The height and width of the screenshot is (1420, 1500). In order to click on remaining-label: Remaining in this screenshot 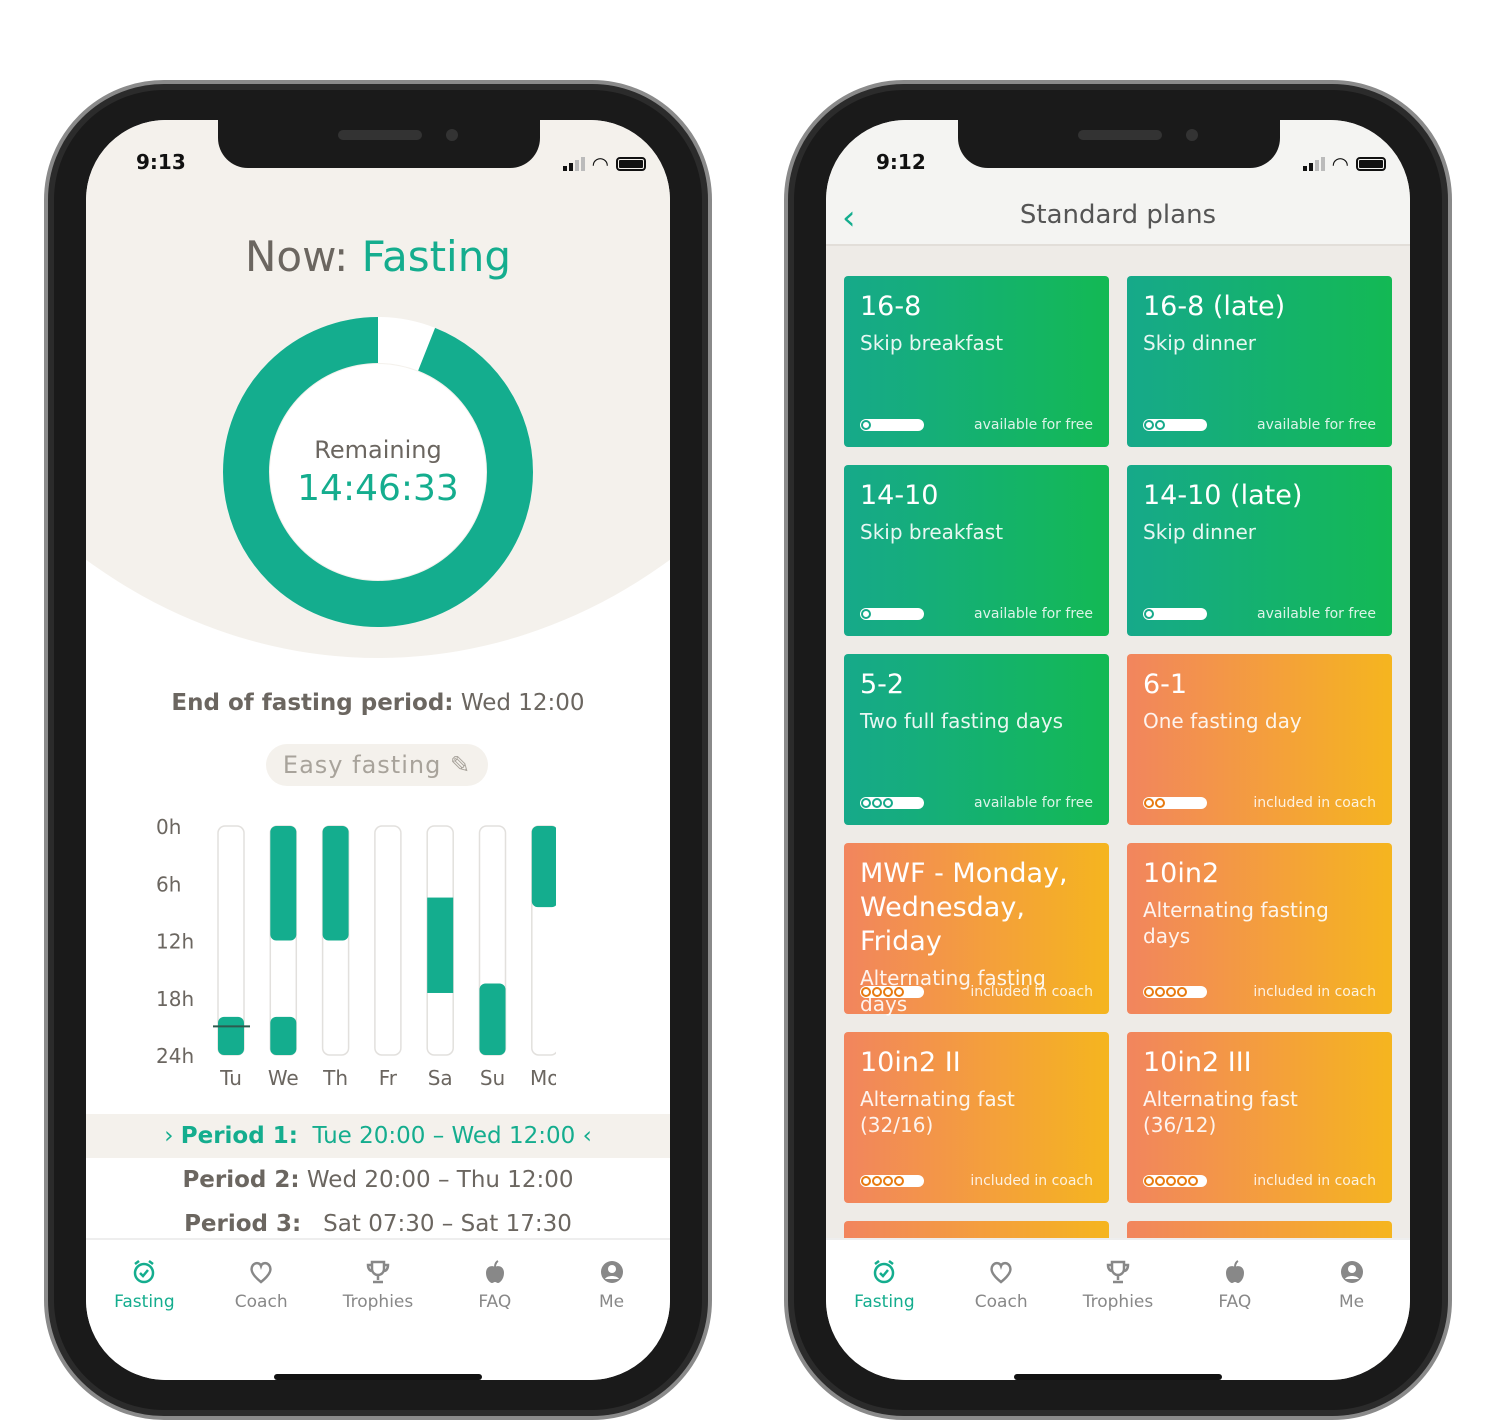, I will do `click(378, 450)`.